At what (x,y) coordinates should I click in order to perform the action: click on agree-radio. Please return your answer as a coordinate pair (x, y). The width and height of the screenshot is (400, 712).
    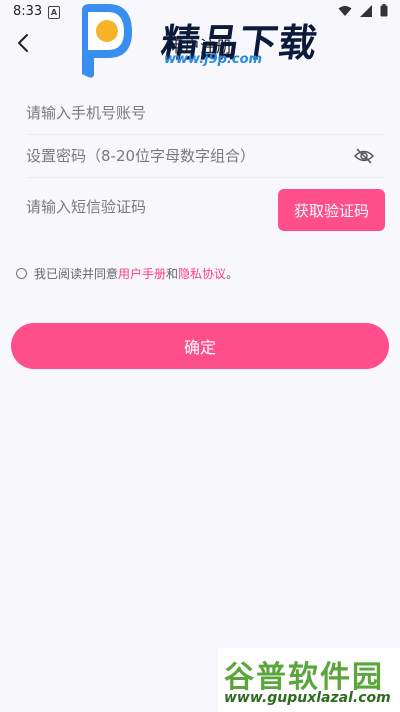
    Looking at the image, I should click on (21, 273).